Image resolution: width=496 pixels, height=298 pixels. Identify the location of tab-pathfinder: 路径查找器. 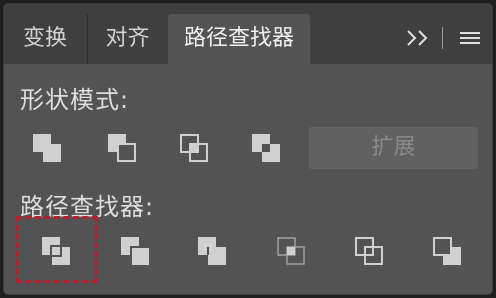
(239, 39).